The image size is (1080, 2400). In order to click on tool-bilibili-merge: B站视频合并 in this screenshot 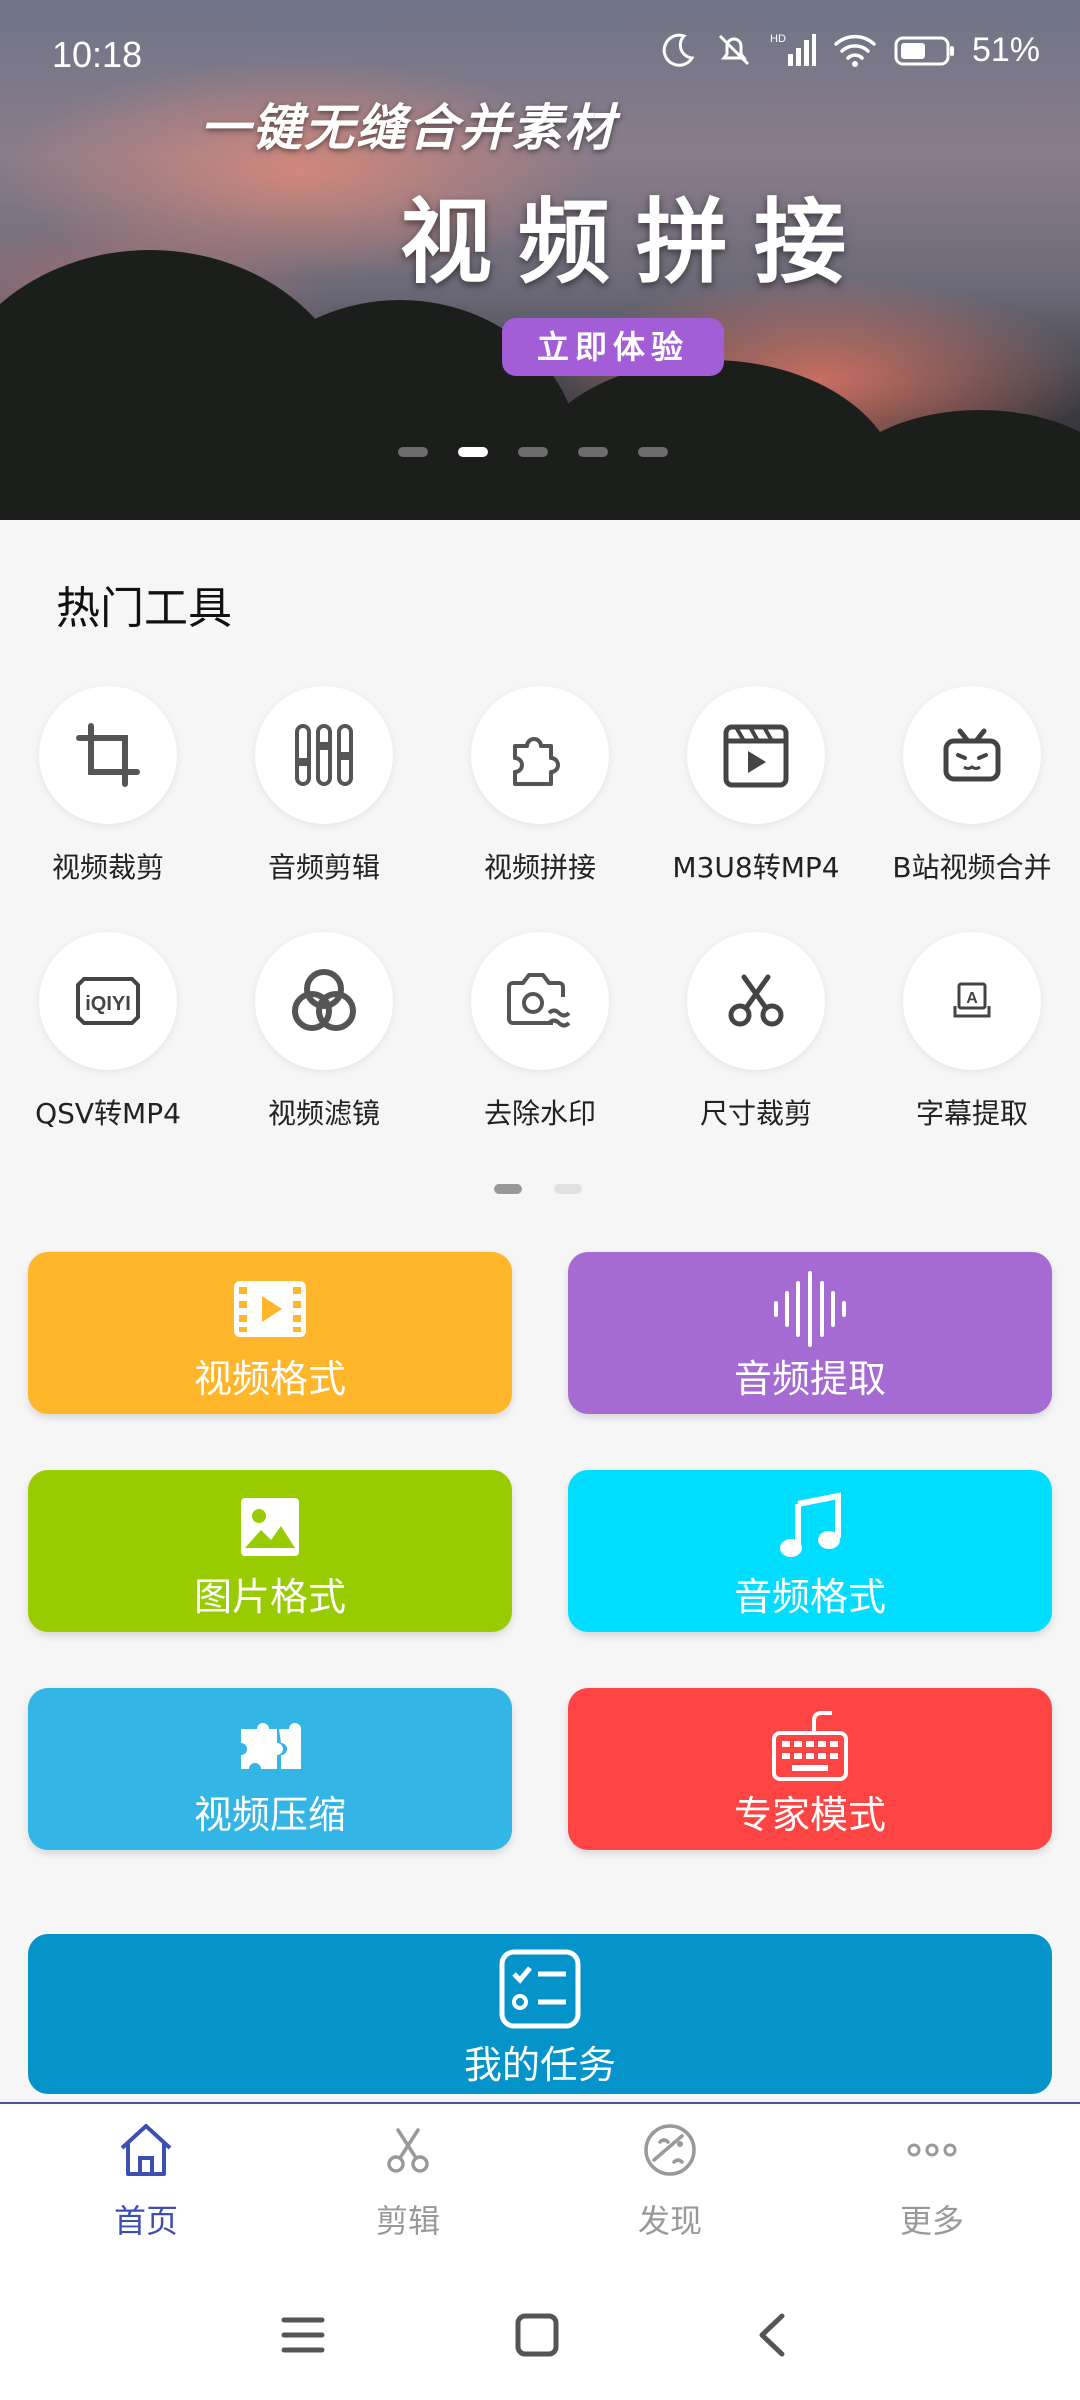, I will do `click(972, 786)`.